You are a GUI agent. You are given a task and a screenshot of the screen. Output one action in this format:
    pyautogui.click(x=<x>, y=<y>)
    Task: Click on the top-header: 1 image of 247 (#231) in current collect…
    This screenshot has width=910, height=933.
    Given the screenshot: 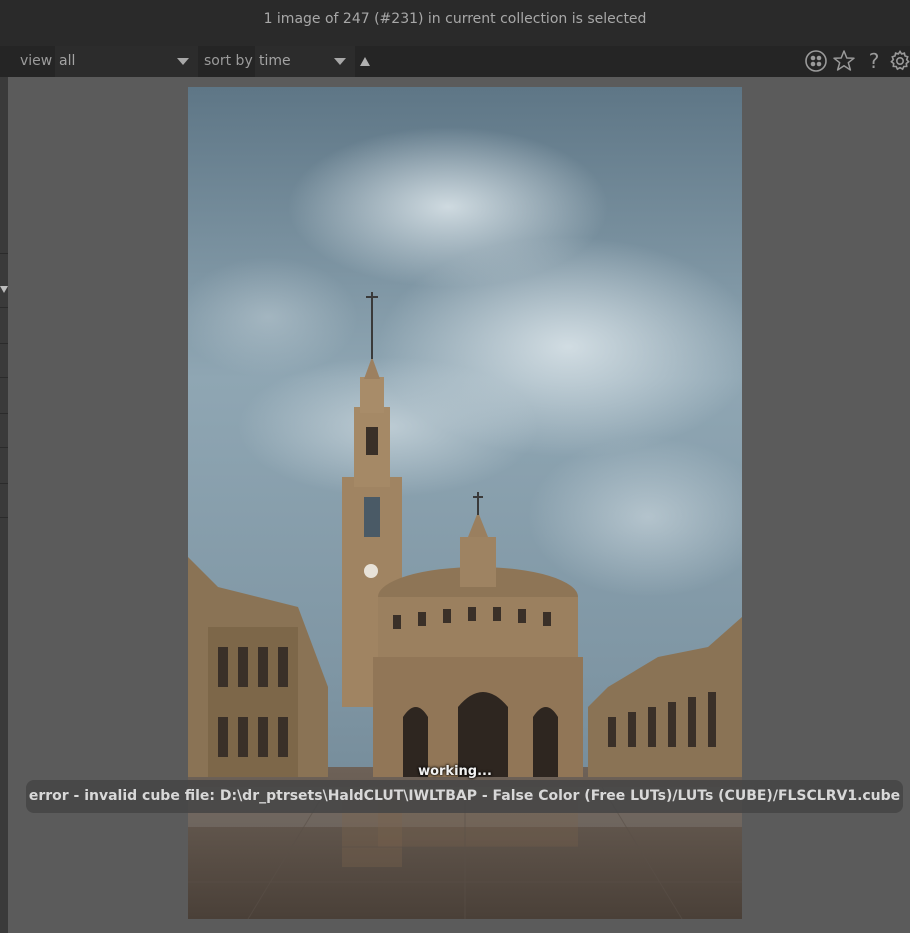 What is the action you would take?
    pyautogui.click(x=455, y=23)
    